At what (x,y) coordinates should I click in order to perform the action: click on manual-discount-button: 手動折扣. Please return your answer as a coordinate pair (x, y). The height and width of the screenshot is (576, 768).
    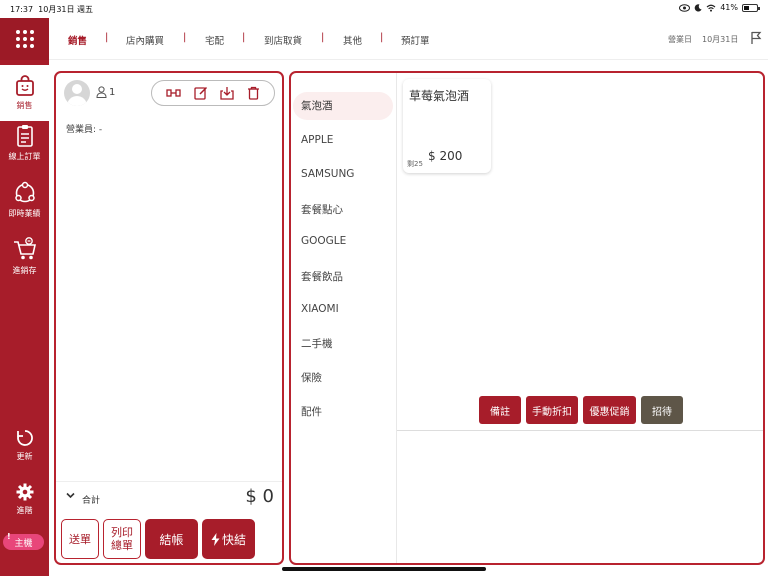
    Looking at the image, I should click on (552, 410).